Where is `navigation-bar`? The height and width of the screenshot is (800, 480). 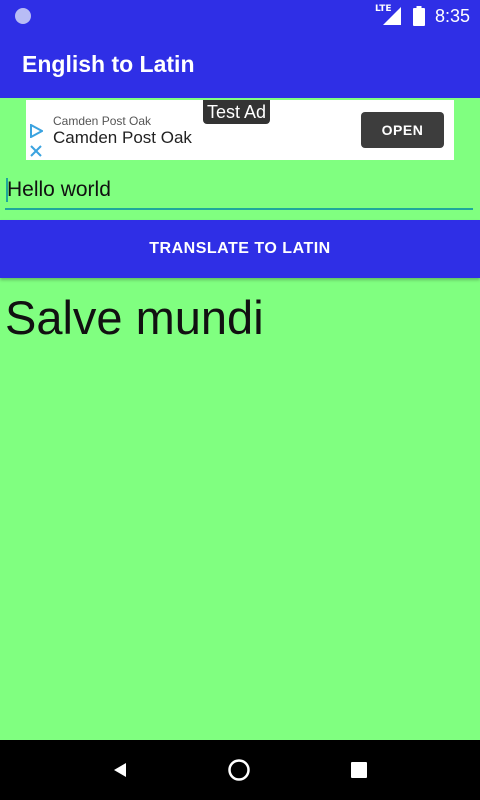 navigation-bar is located at coordinates (240, 770).